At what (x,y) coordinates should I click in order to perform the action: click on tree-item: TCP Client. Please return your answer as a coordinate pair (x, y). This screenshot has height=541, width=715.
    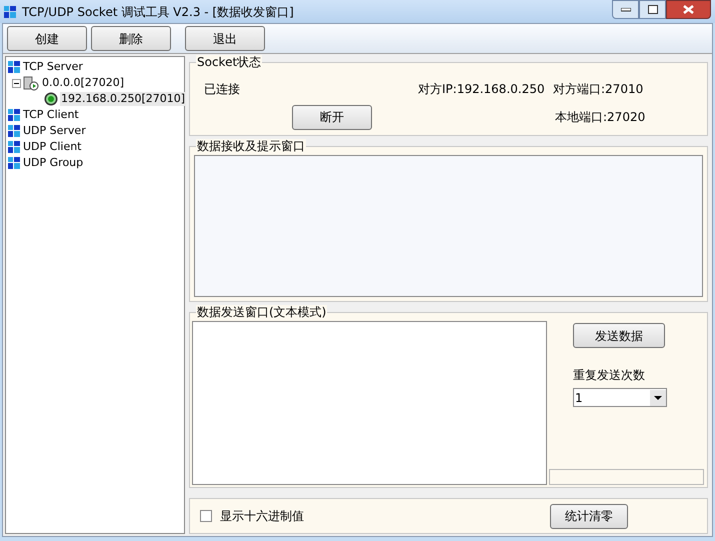
    Looking at the image, I should click on (51, 115).